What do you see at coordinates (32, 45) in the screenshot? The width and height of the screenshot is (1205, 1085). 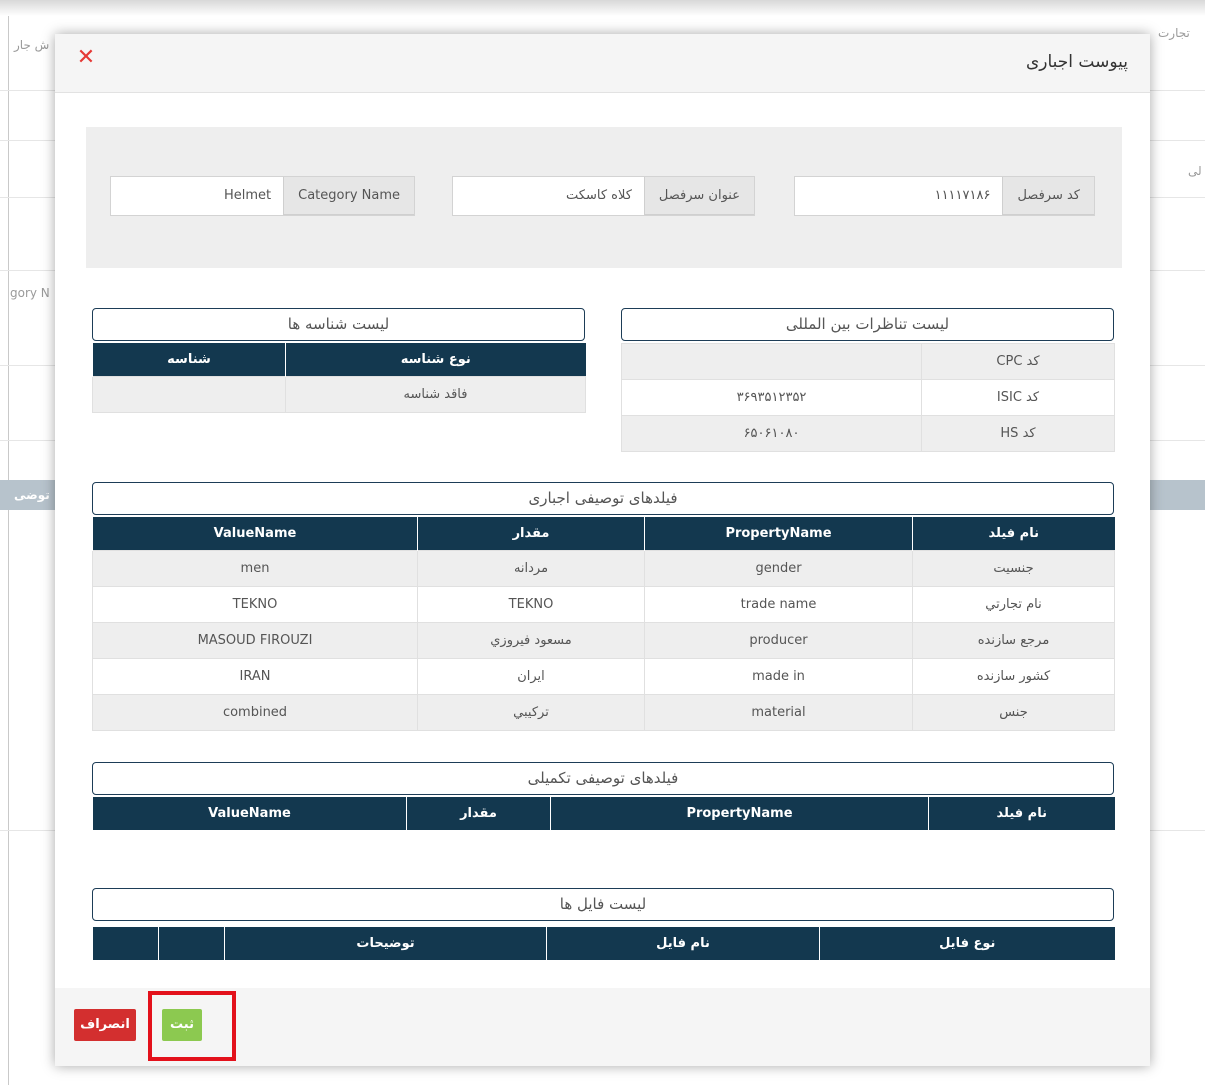 I see `background-text: ش جار` at bounding box center [32, 45].